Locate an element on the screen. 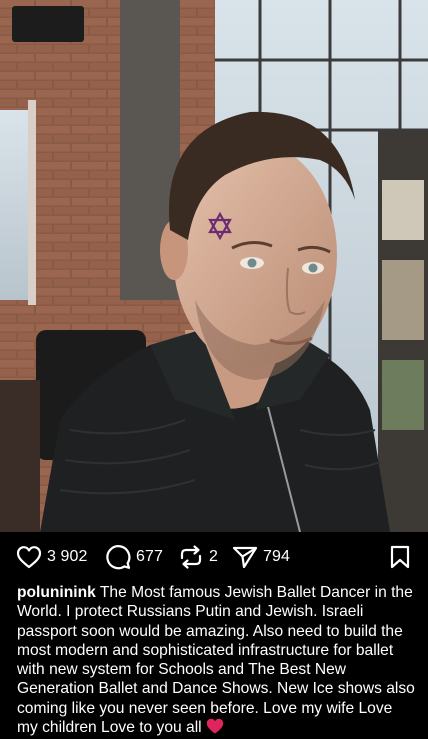  repost-button: 2 is located at coordinates (198, 557).